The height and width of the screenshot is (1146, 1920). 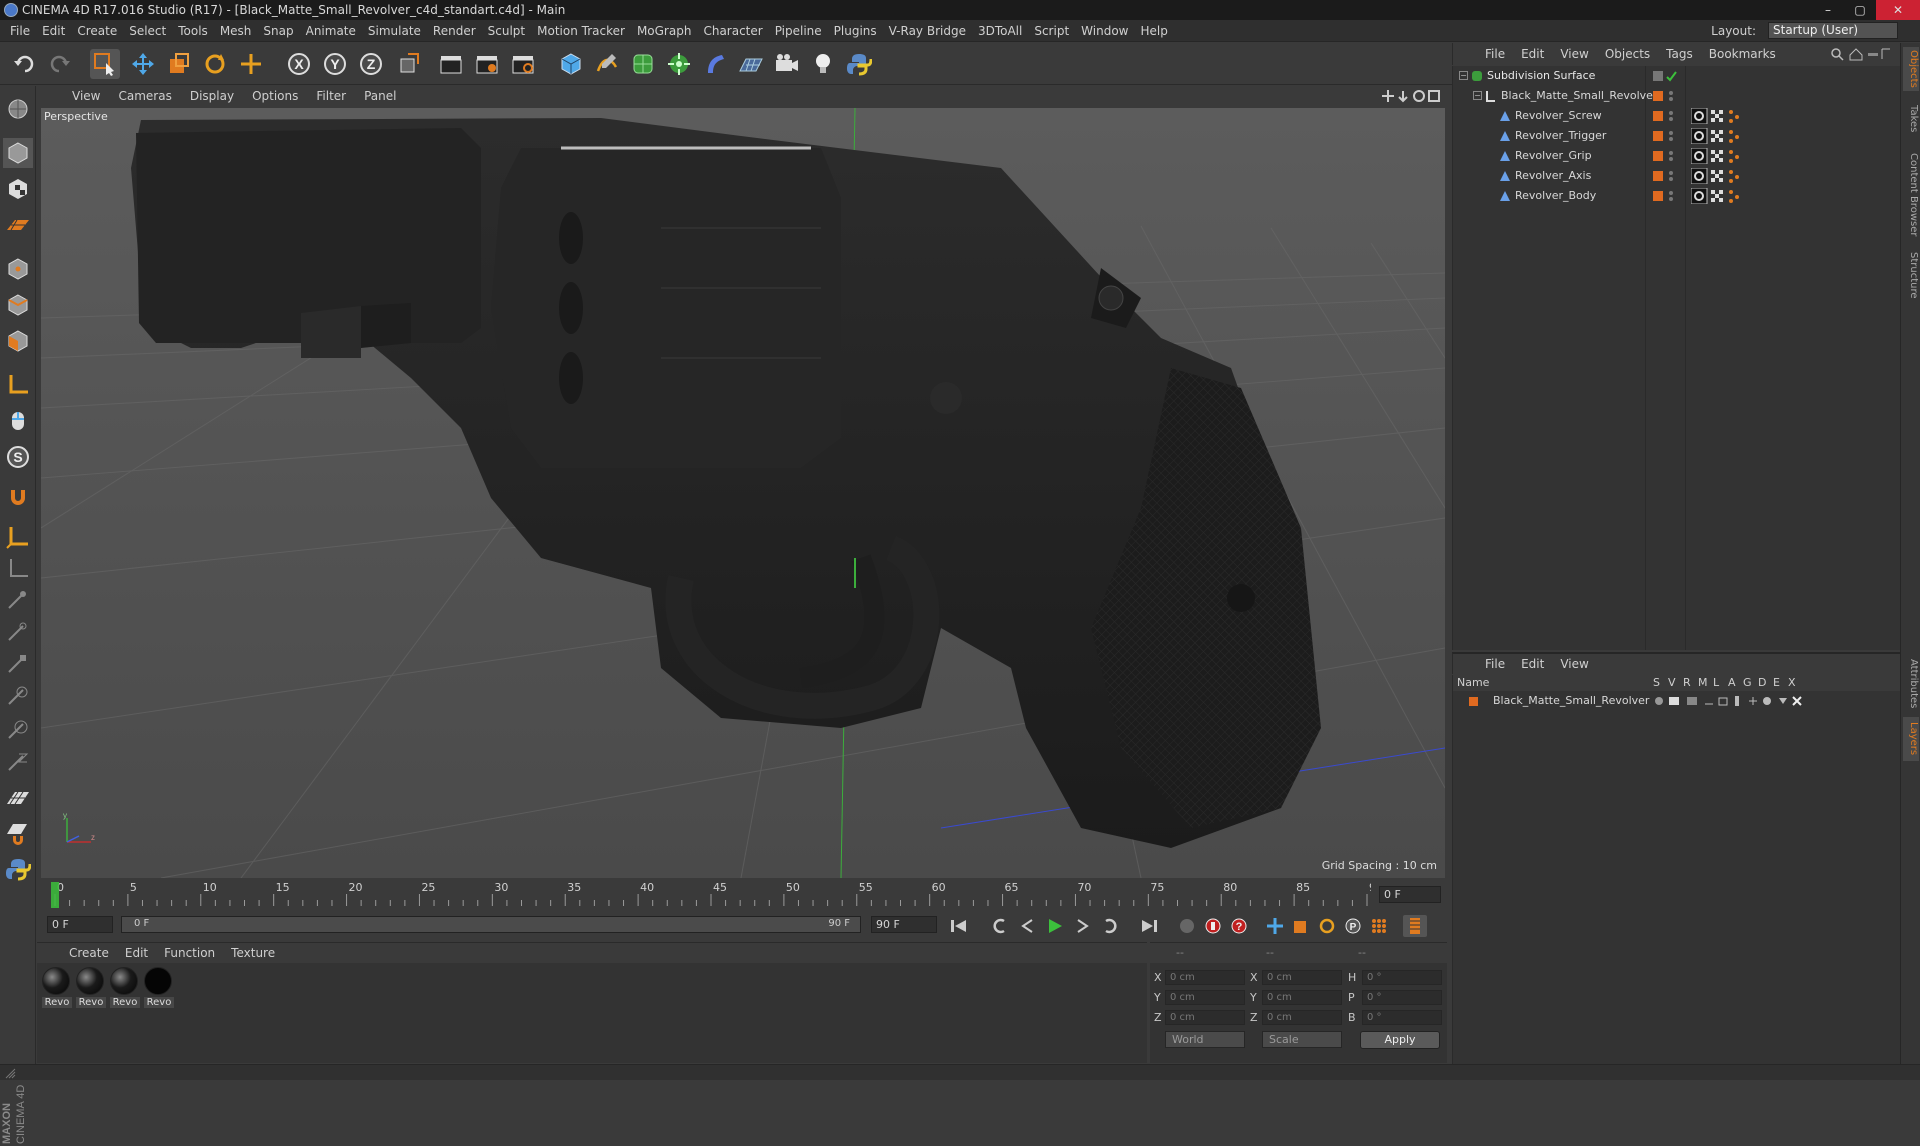 What do you see at coordinates (53, 31) in the screenshot?
I see `menu-edit: Edit` at bounding box center [53, 31].